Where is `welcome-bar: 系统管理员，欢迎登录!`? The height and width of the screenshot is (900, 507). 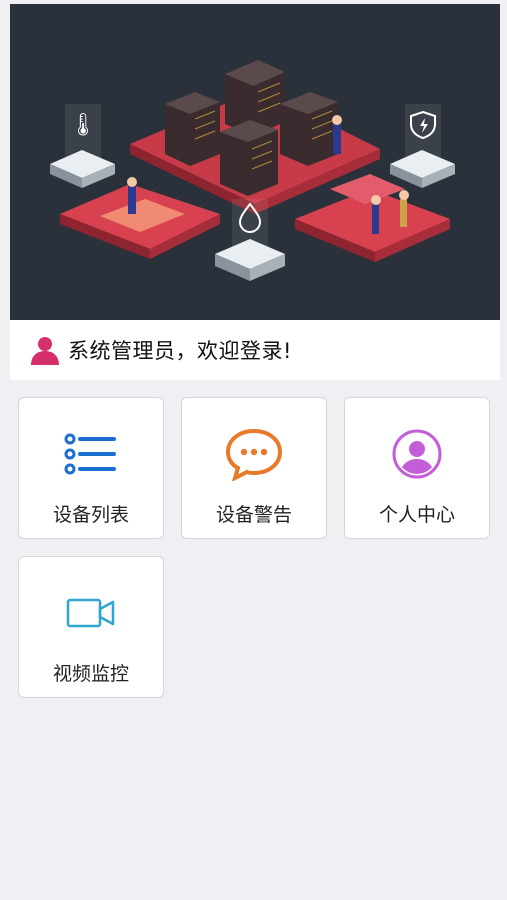
welcome-bar: 系统管理员，欢迎登录! is located at coordinates (255, 350).